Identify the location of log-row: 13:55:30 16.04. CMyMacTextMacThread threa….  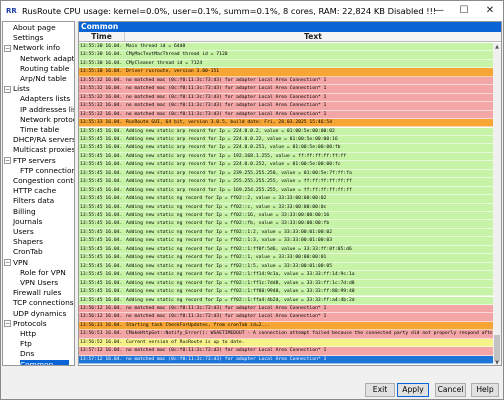
(286, 55).